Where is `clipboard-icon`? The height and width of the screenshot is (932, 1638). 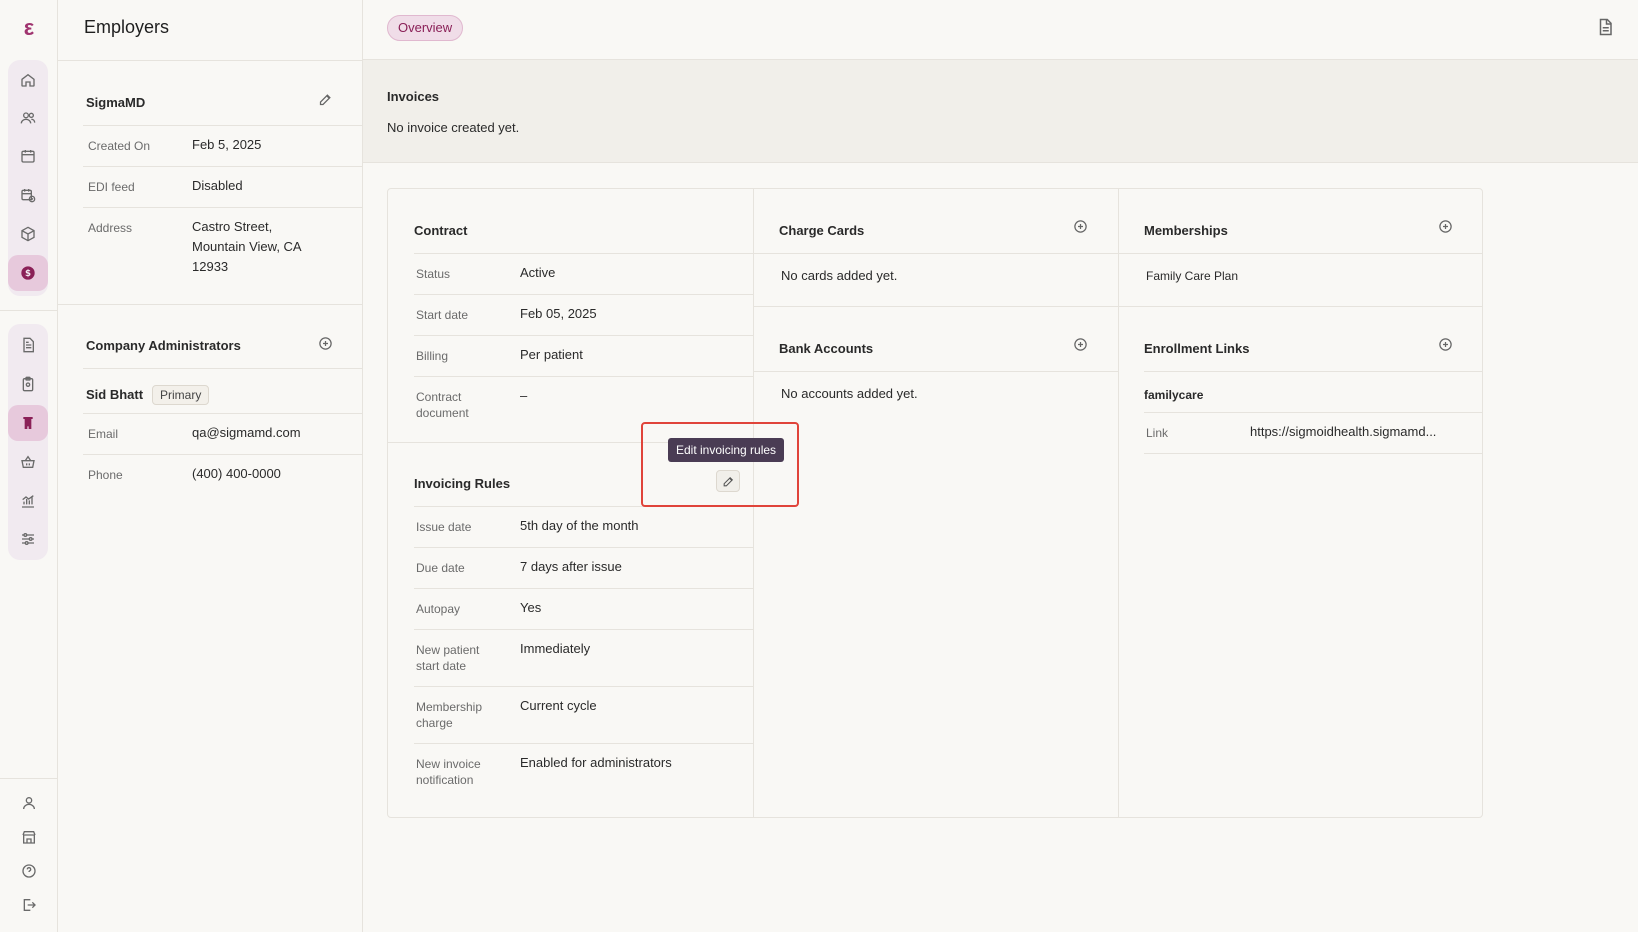
clipboard-icon is located at coordinates (28, 384).